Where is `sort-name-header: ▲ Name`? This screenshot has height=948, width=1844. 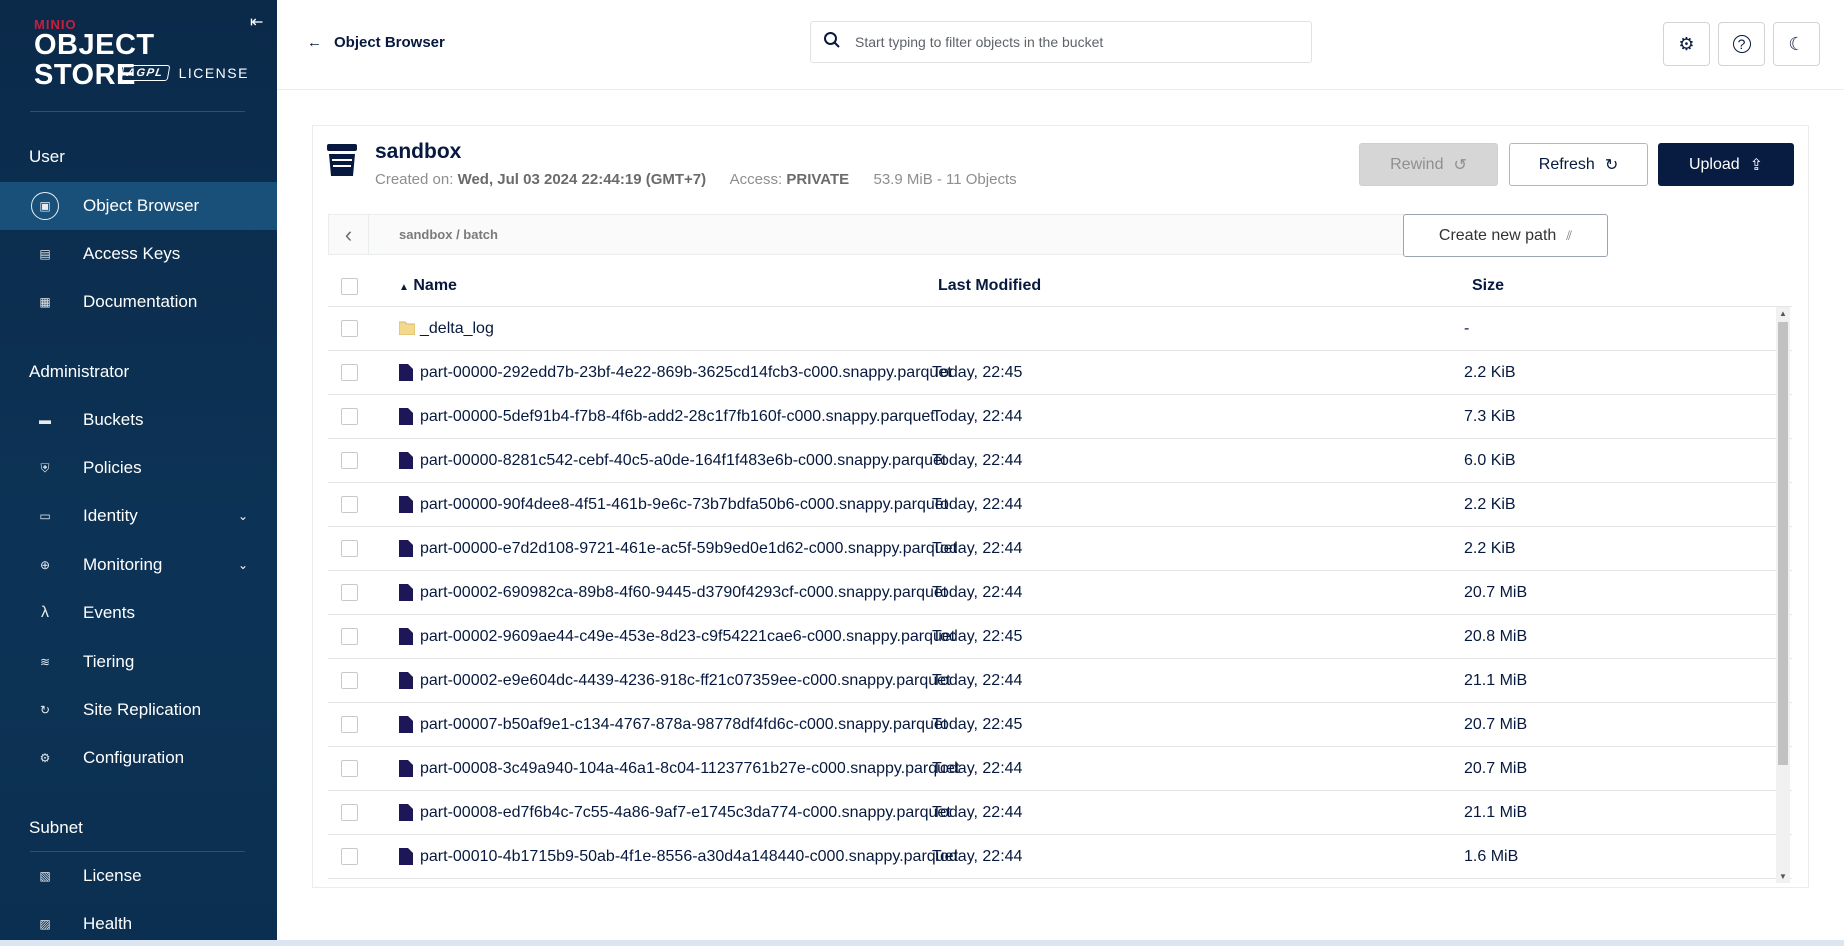 sort-name-header: ▲ Name is located at coordinates (428, 286).